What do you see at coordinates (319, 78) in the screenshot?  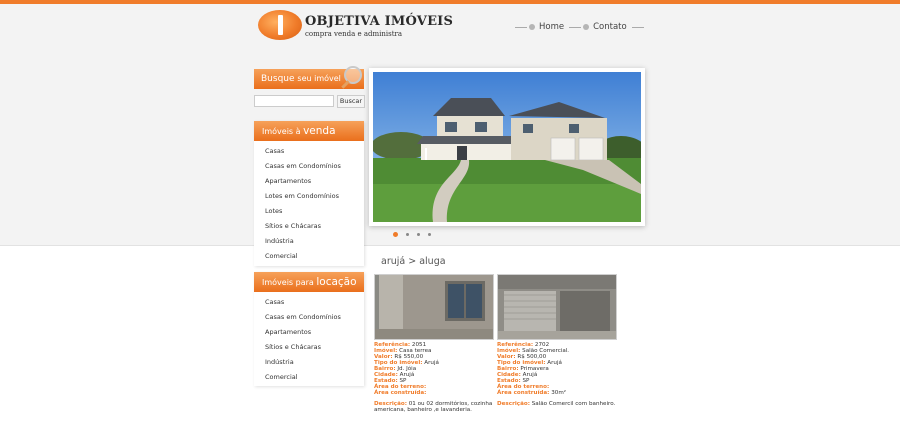 I see `search-heading-rest: seu imóvel` at bounding box center [319, 78].